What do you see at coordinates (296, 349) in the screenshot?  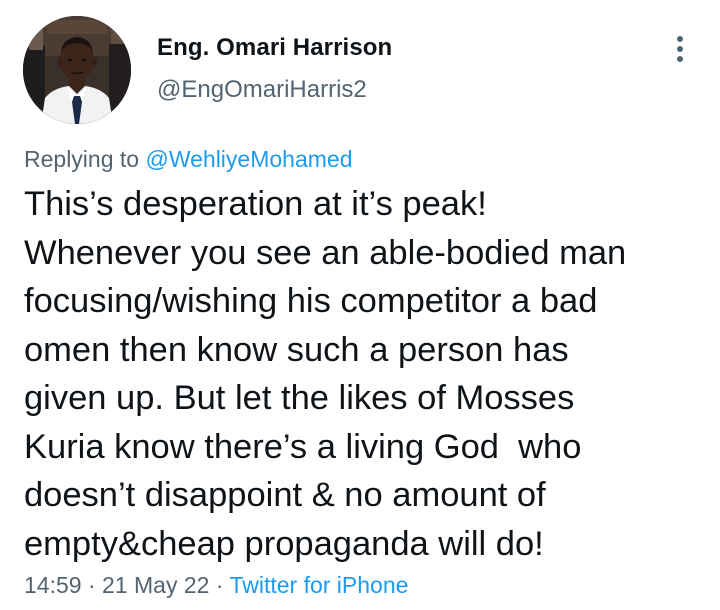 I see `tweet-text-line: omen then know such a person has` at bounding box center [296, 349].